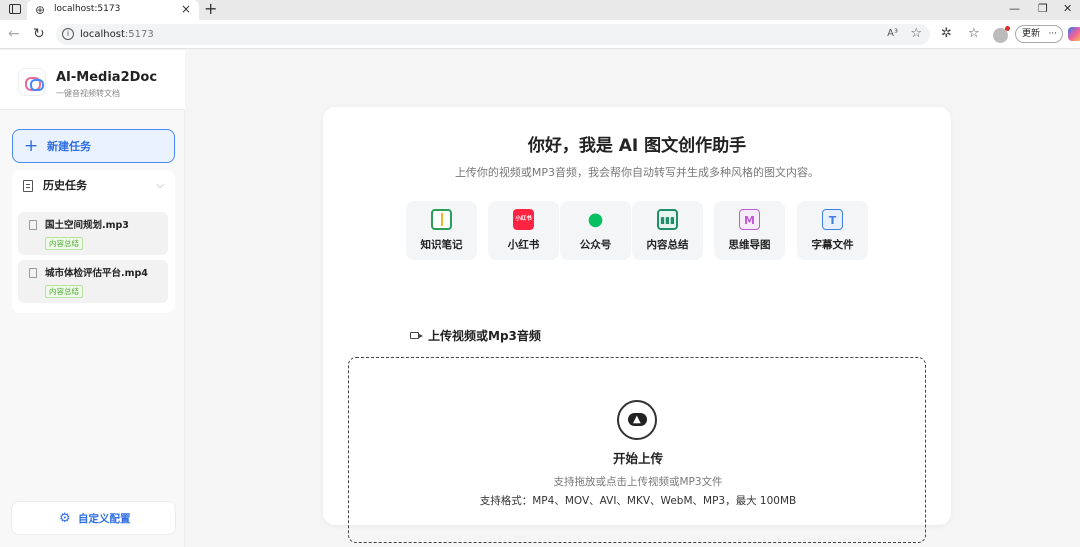 The height and width of the screenshot is (547, 1080). Describe the element at coordinates (160, 186) in the screenshot. I see `chevron-down-icon: ⌵` at that location.